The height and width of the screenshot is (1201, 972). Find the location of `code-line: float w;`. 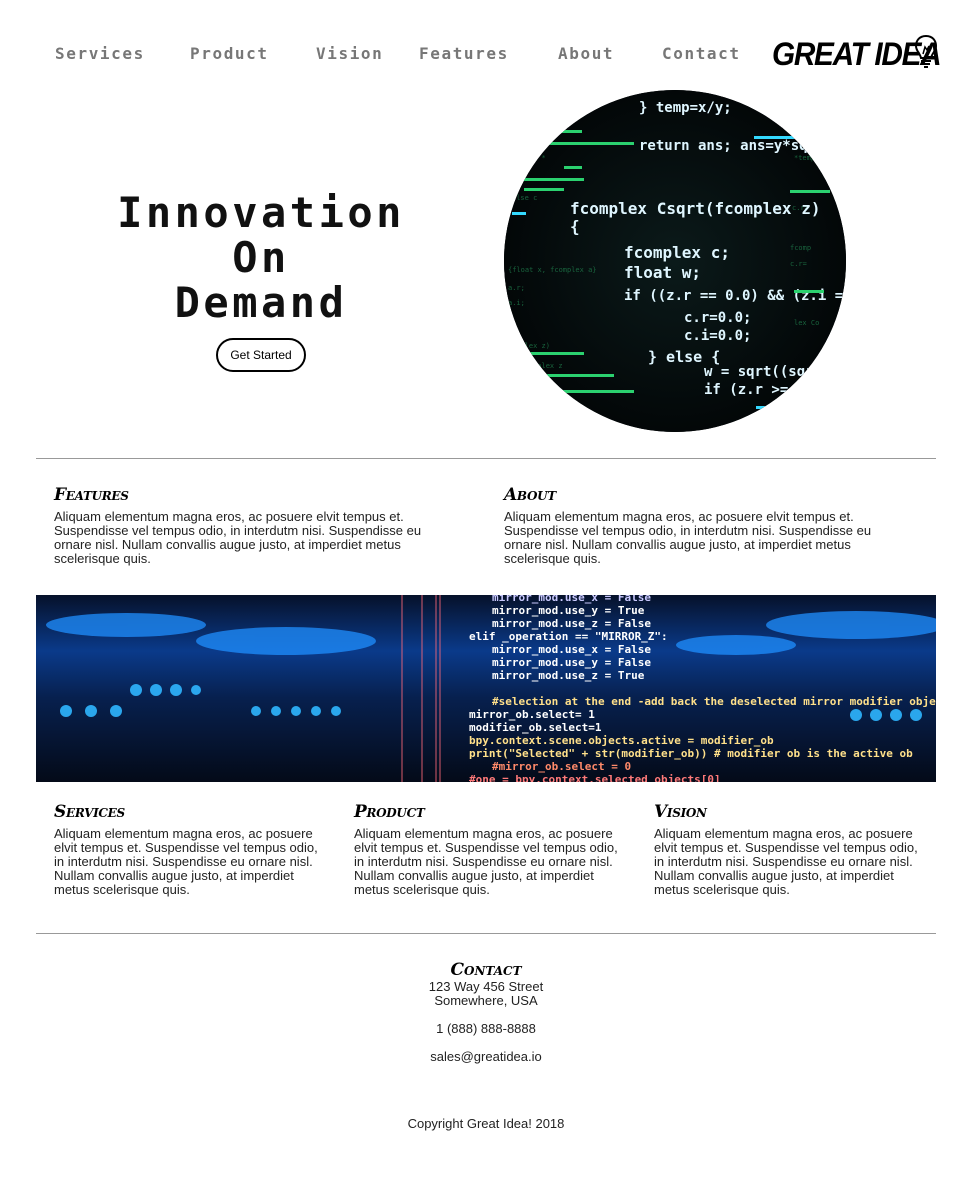

code-line: float w; is located at coordinates (662, 272).